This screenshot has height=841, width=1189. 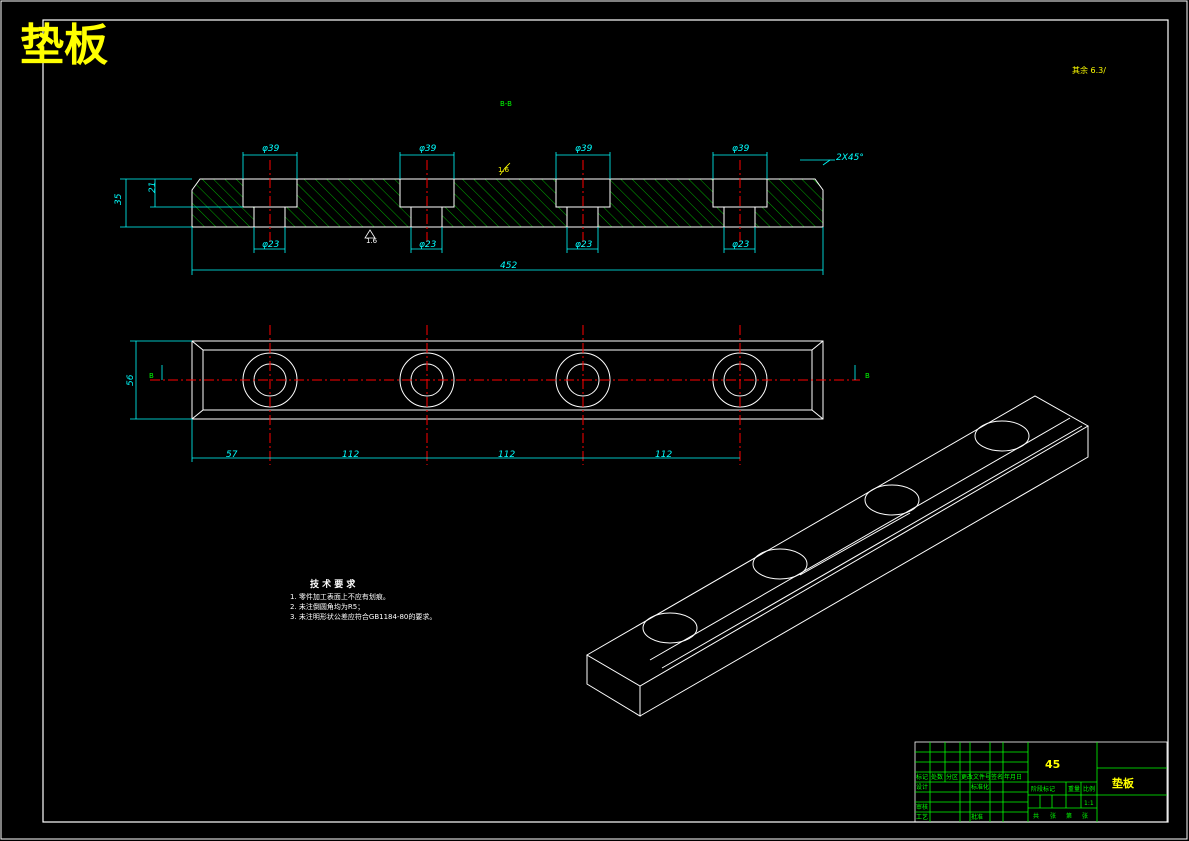 I want to click on tech-req-item-3: 3. 未注明形状公差应符合GB1184-80的要求。, so click(x=363, y=616).